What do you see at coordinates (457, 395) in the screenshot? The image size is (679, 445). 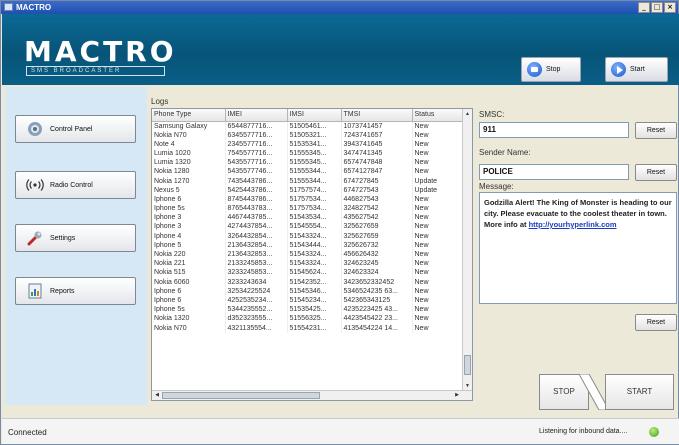 I see `scroll-right-icon: ▶` at bounding box center [457, 395].